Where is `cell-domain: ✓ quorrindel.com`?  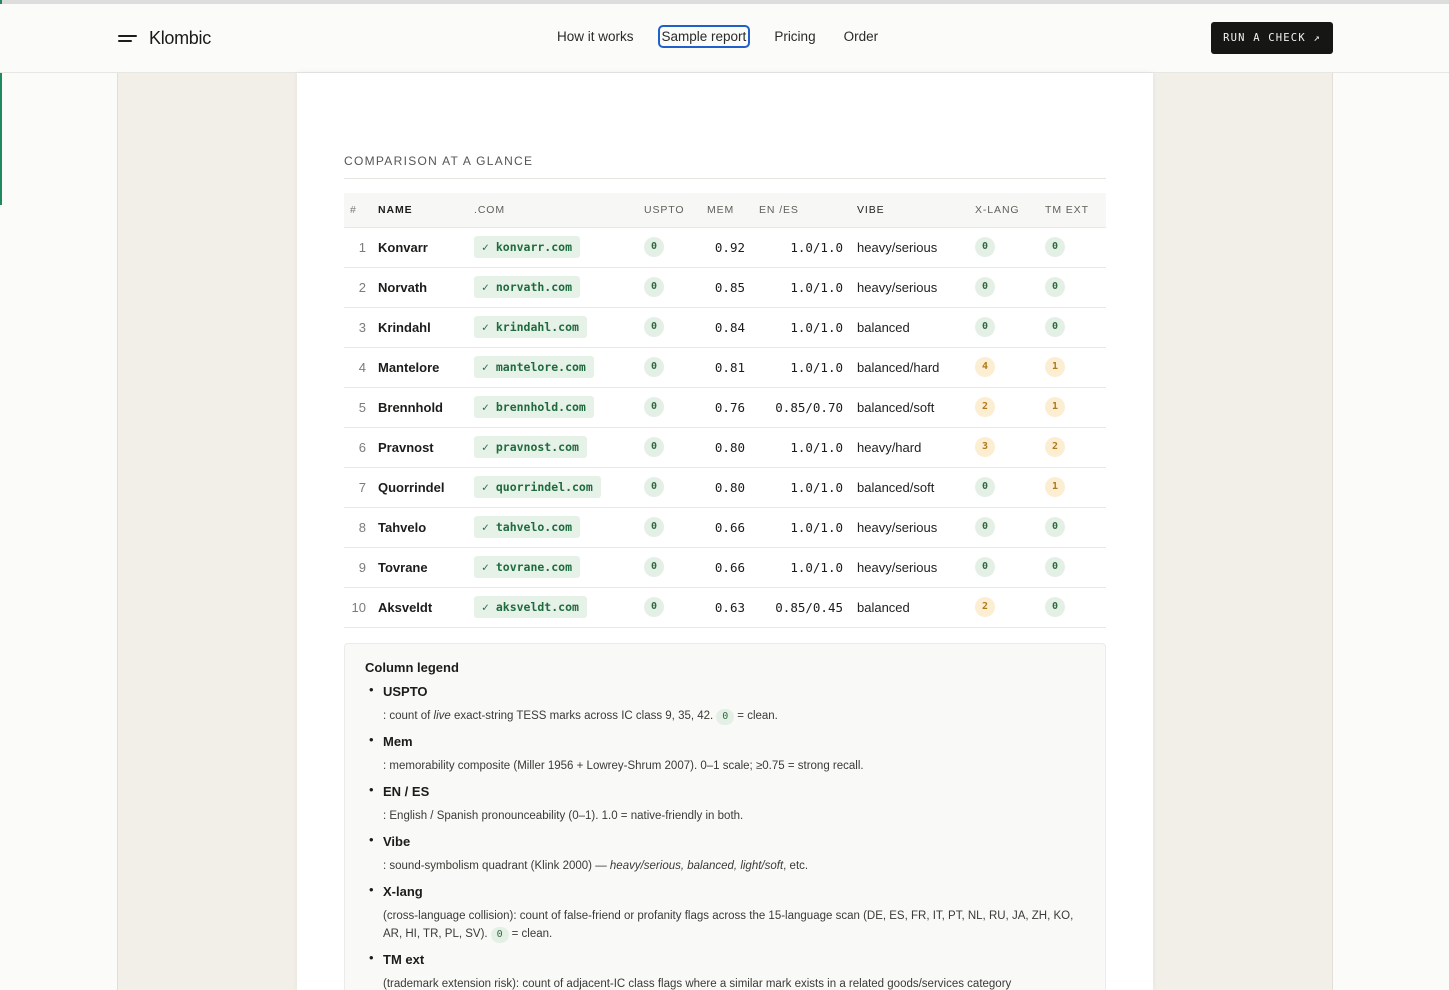 cell-domain: ✓ quorrindel.com is located at coordinates (553, 487).